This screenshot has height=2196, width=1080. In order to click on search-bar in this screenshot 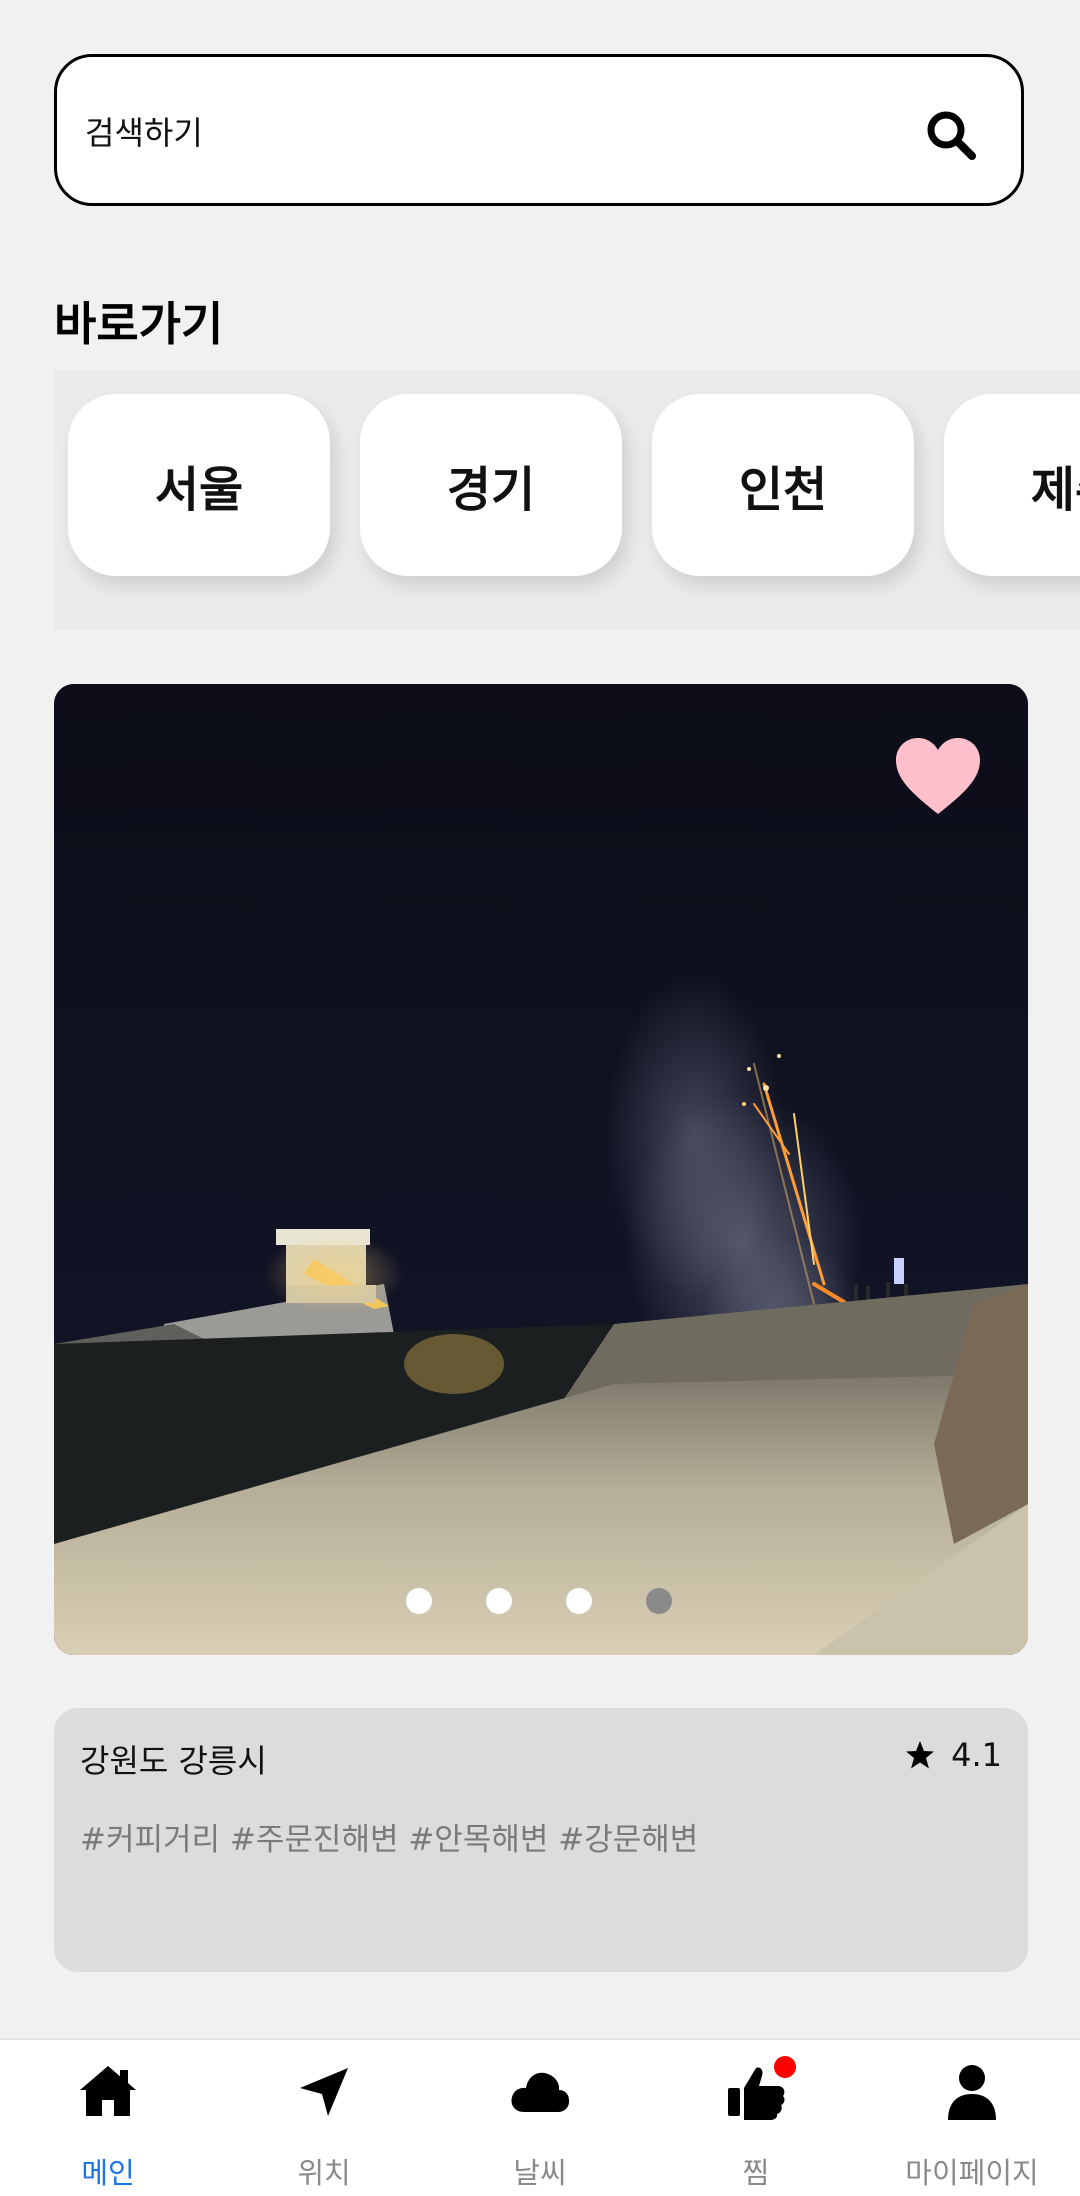, I will do `click(539, 130)`.